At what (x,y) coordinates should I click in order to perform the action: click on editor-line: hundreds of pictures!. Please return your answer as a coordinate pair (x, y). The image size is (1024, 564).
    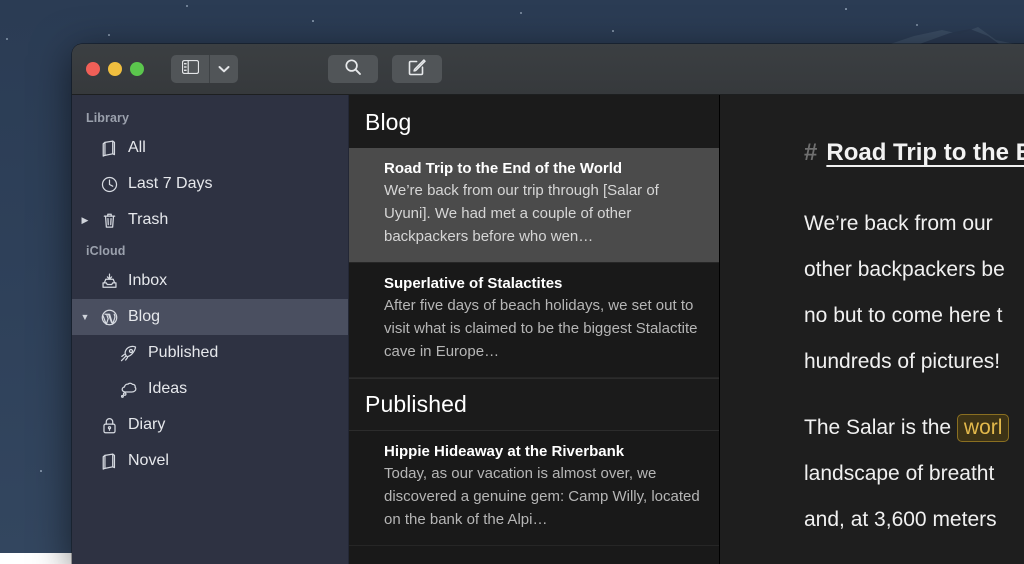
    Looking at the image, I should click on (902, 361).